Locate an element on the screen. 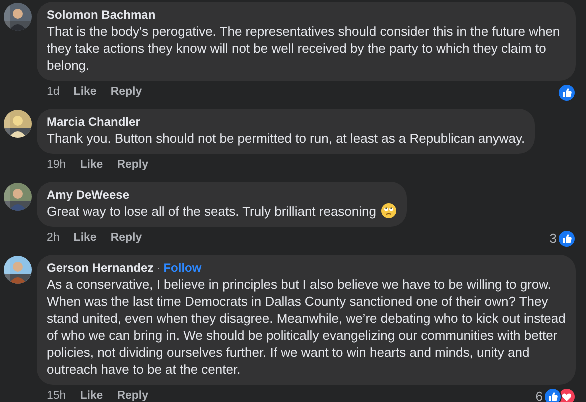 The width and height of the screenshot is (586, 402). comment-text: Thank you. Button should not be permitted to run, at least as a Republican anyway. is located at coordinates (286, 138).